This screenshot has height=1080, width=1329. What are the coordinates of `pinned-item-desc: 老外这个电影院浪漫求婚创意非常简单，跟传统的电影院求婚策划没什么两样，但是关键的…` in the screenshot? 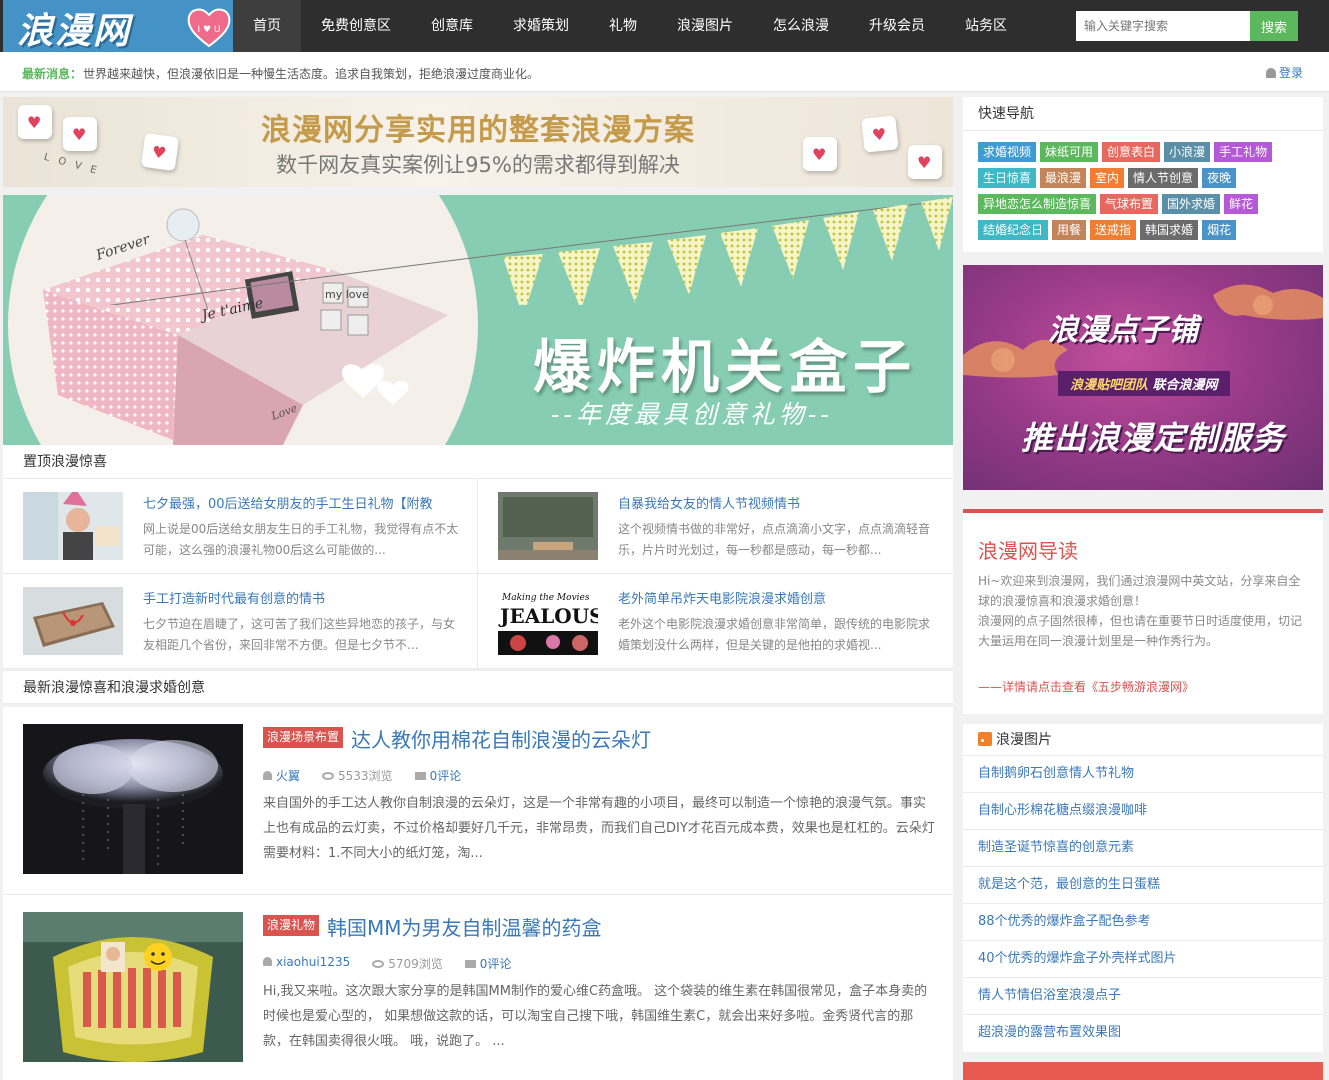 It's located at (774, 634).